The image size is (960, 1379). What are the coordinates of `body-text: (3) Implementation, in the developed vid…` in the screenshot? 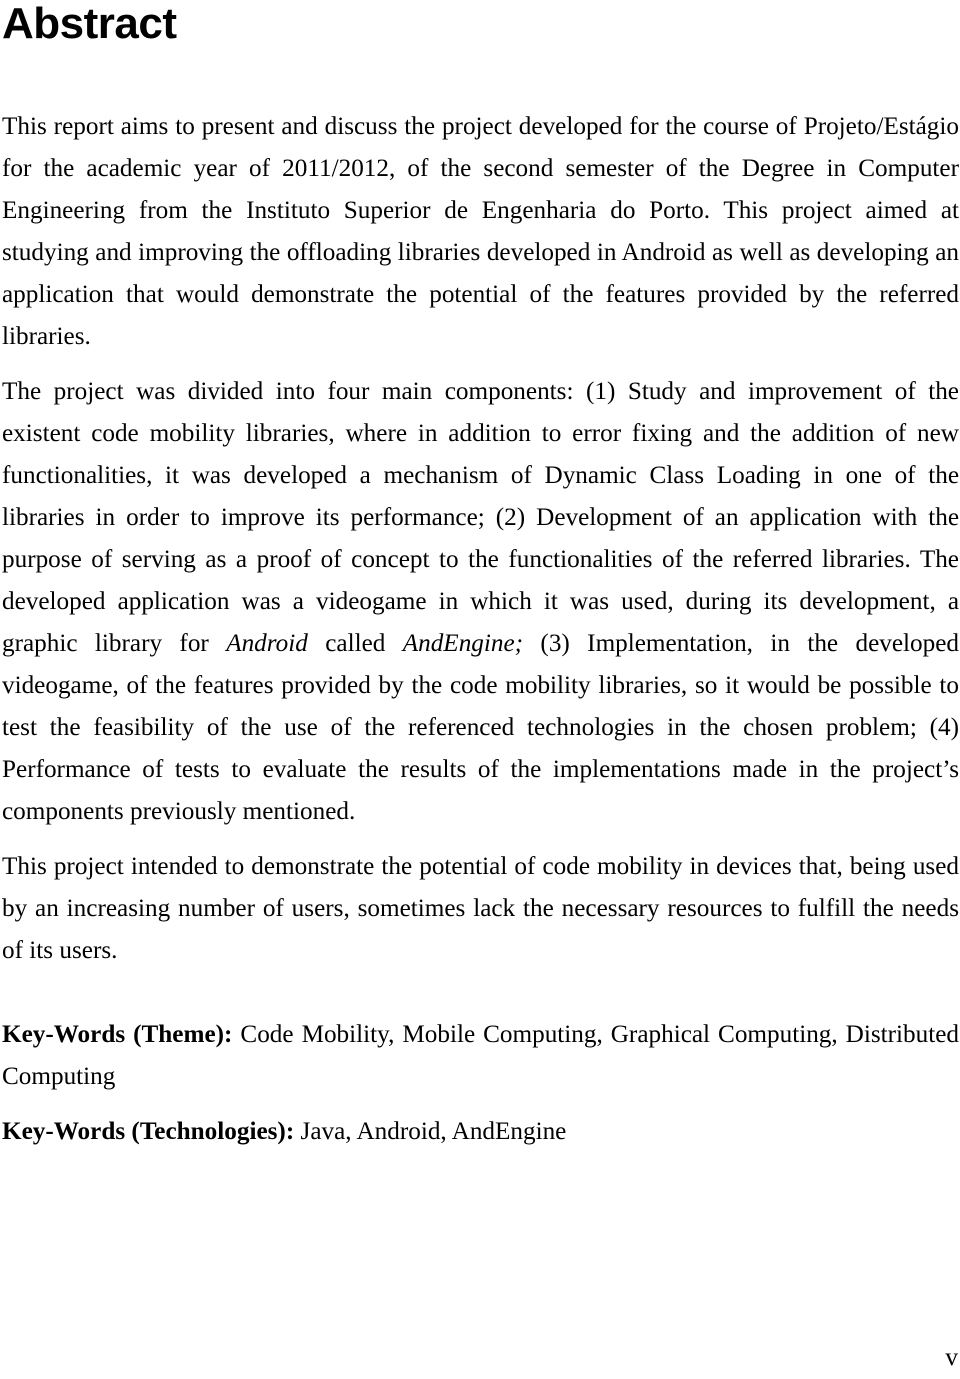 It's located at (480, 727).